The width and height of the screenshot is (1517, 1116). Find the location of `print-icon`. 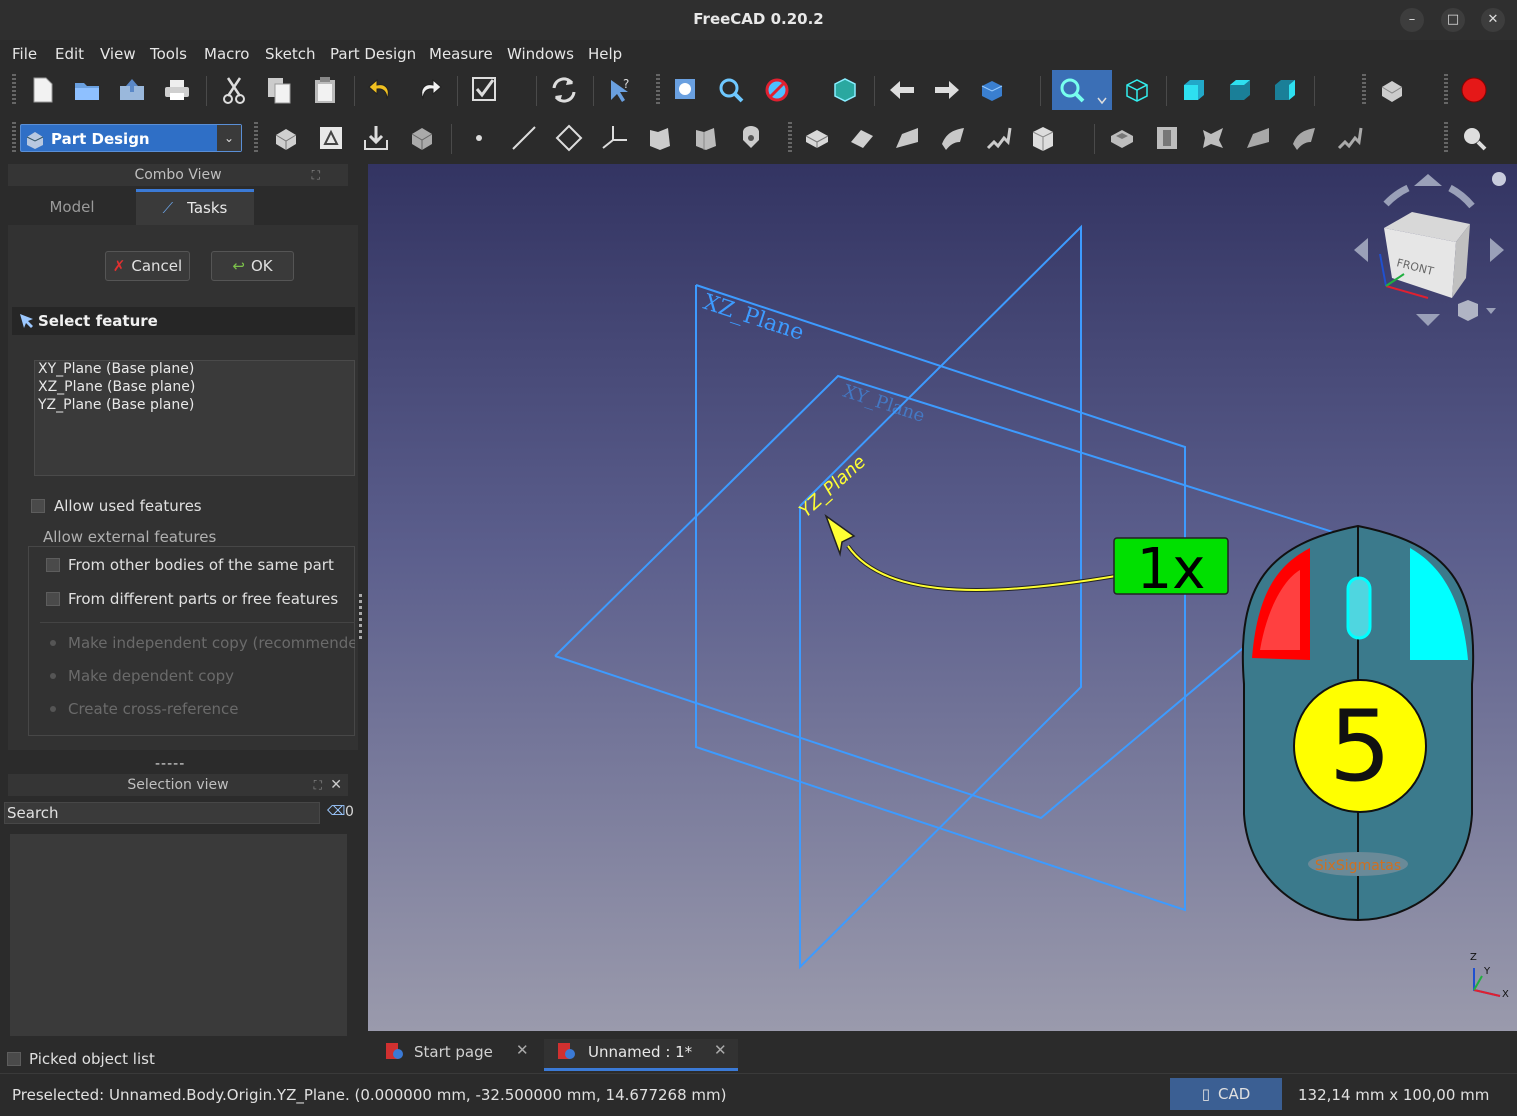

print-icon is located at coordinates (177, 90).